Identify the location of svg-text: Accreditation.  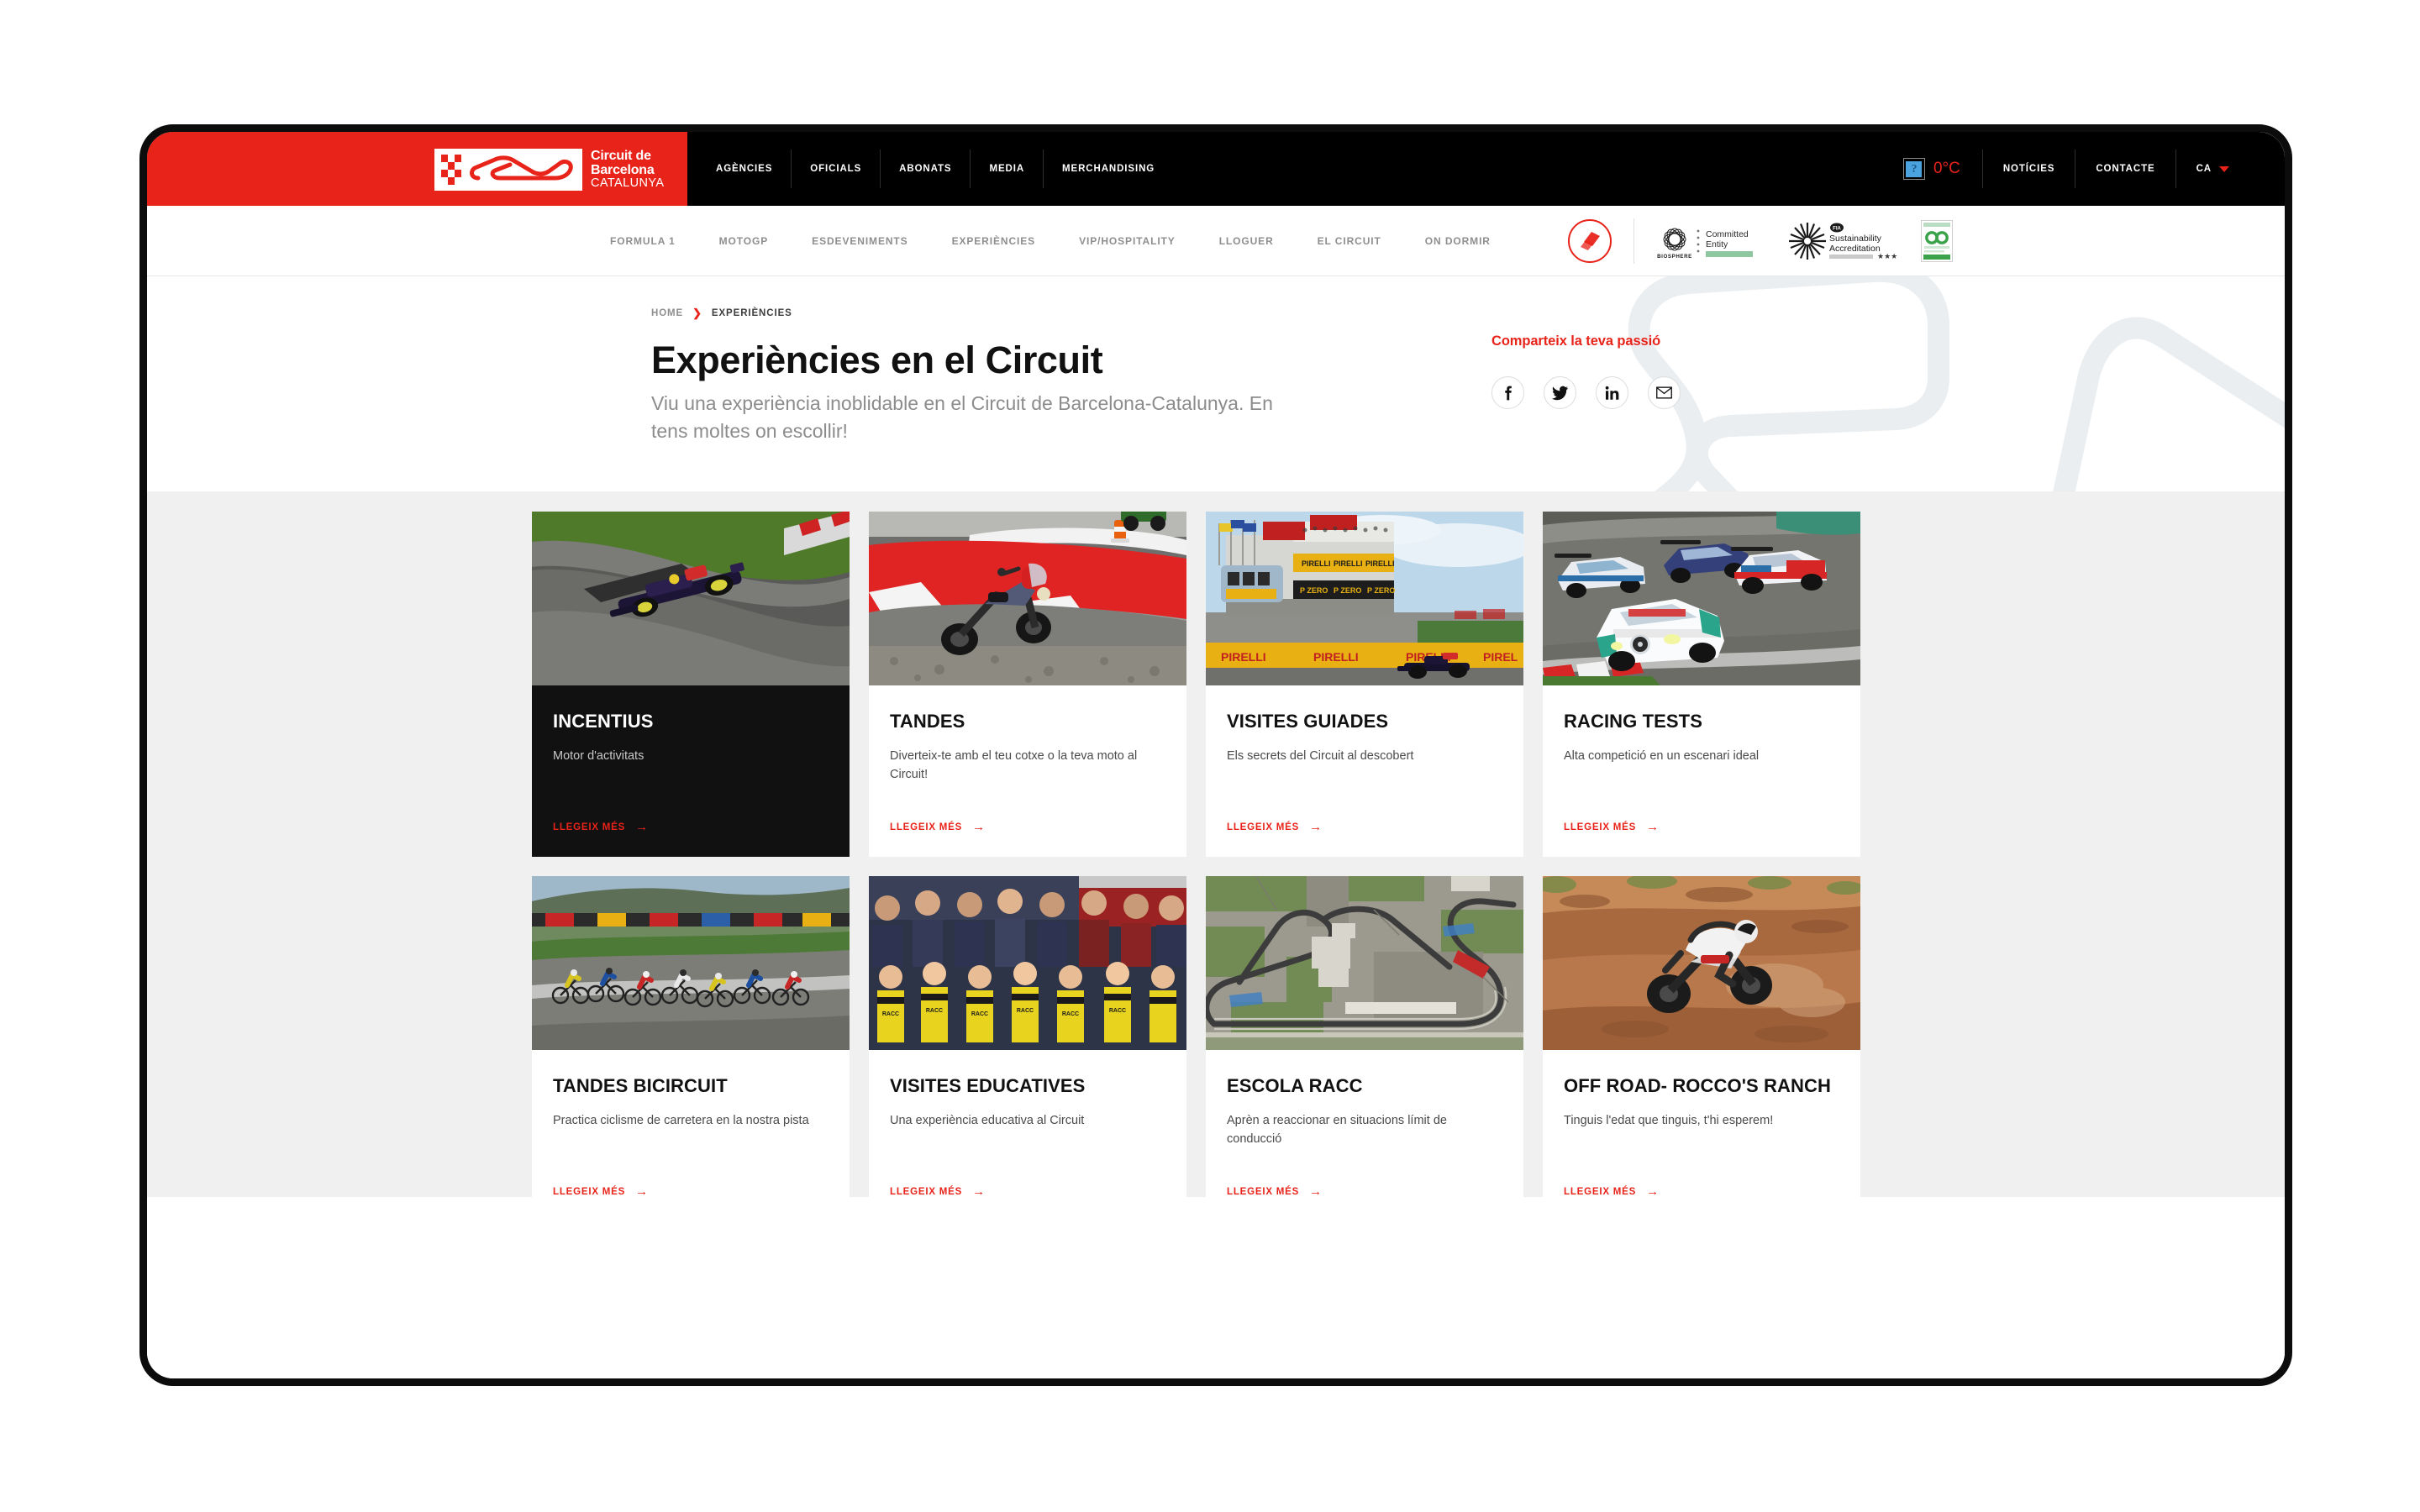
(1855, 249).